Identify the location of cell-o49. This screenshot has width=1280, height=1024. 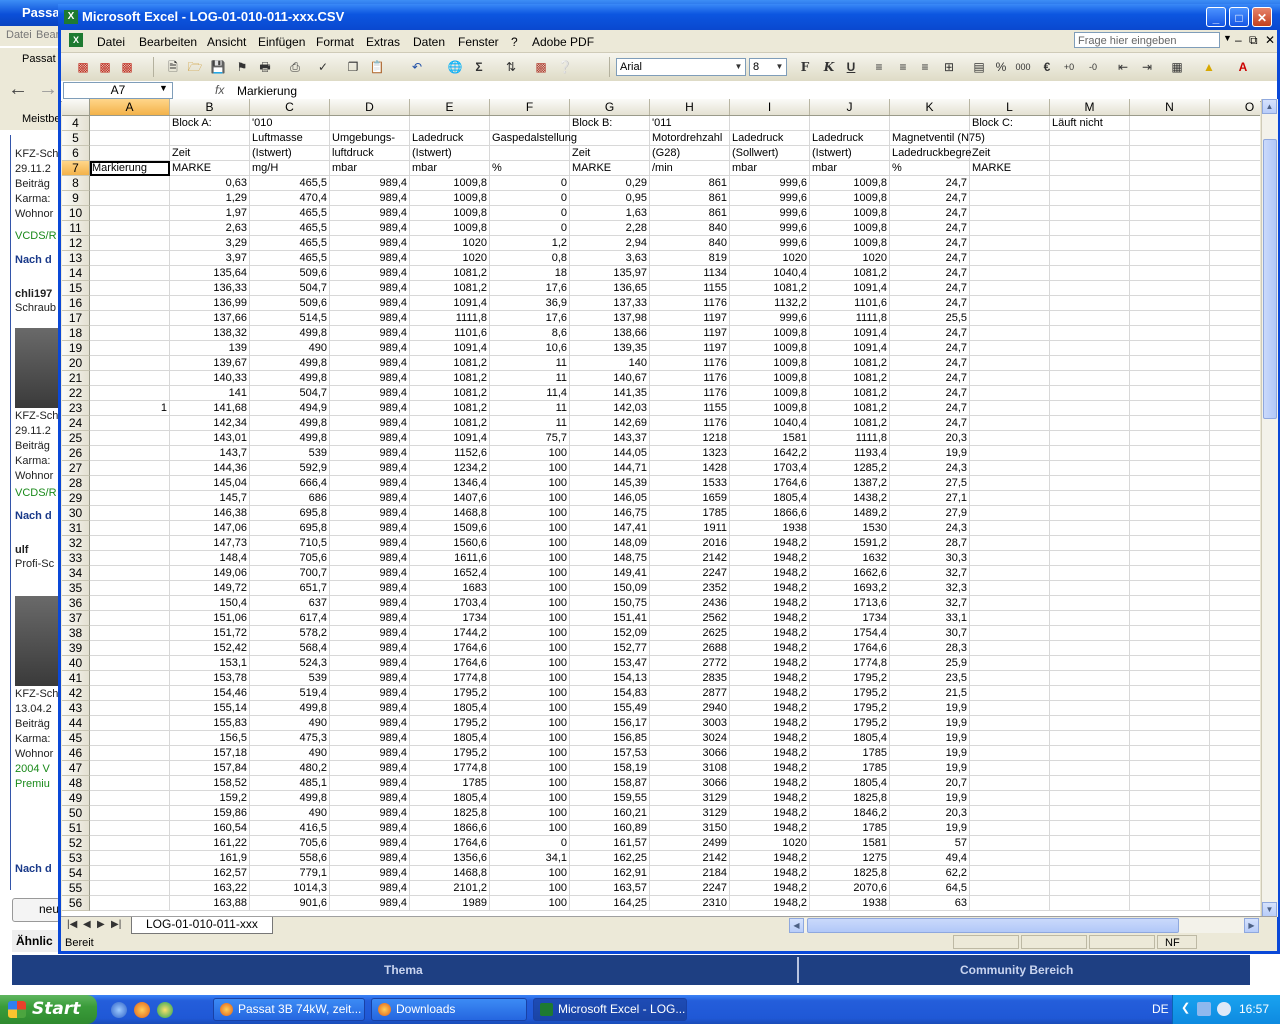
(1235, 798).